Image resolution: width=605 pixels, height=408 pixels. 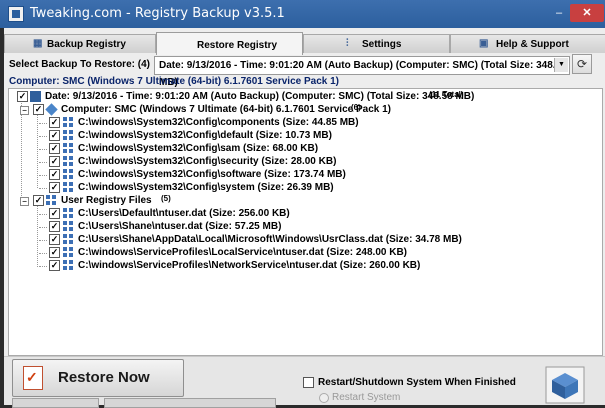 I want to click on close-button: ✕, so click(x=587, y=13).